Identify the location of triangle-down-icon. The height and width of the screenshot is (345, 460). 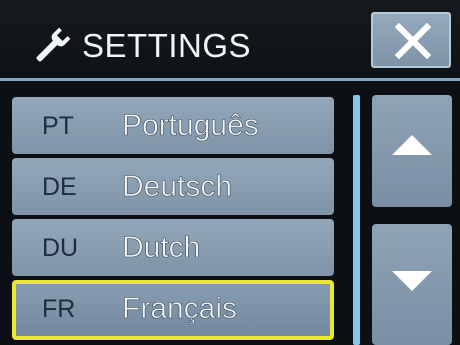
(412, 281).